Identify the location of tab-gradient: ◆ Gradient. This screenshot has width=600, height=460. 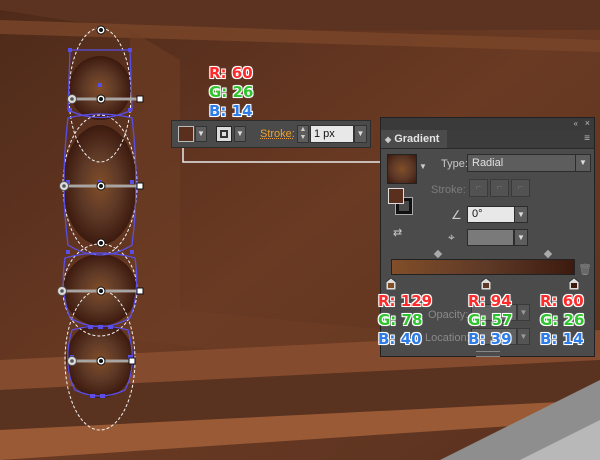
(414, 139).